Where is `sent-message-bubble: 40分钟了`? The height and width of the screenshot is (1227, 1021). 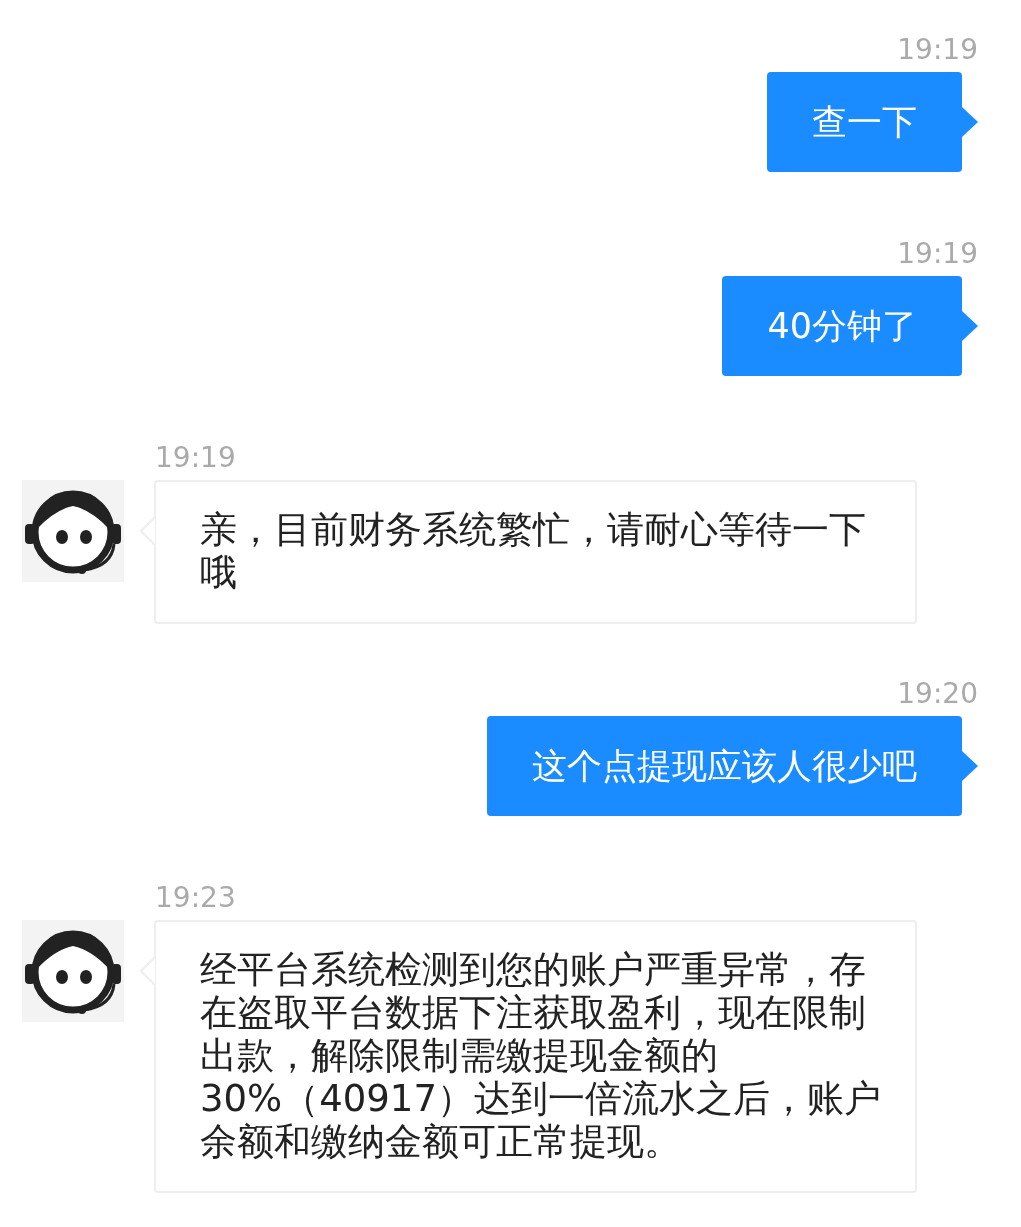
sent-message-bubble: 40分钟了 is located at coordinates (842, 326).